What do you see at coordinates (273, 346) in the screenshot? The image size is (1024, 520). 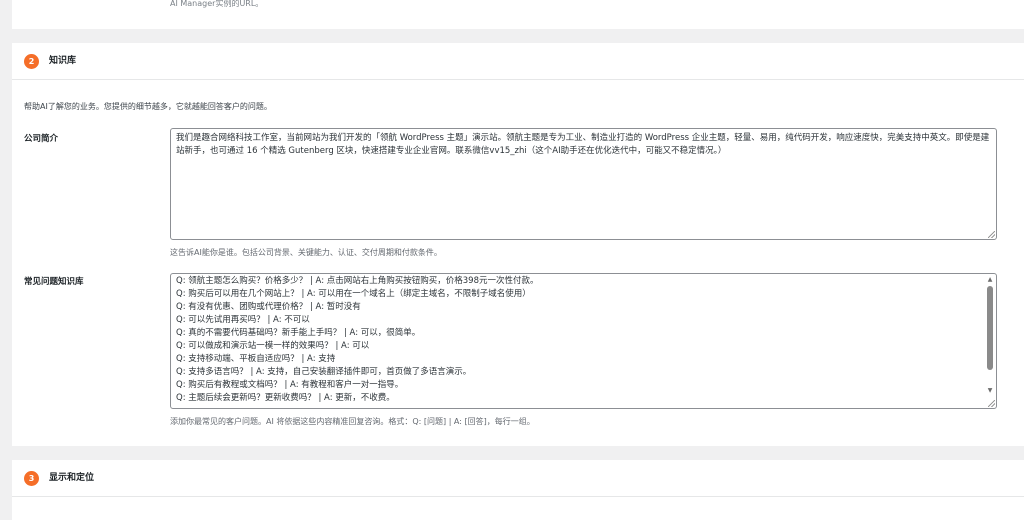 I see `faq-line: Q: 可以做成和演示站一模一样的效果吗？ | A: 可以` at bounding box center [273, 346].